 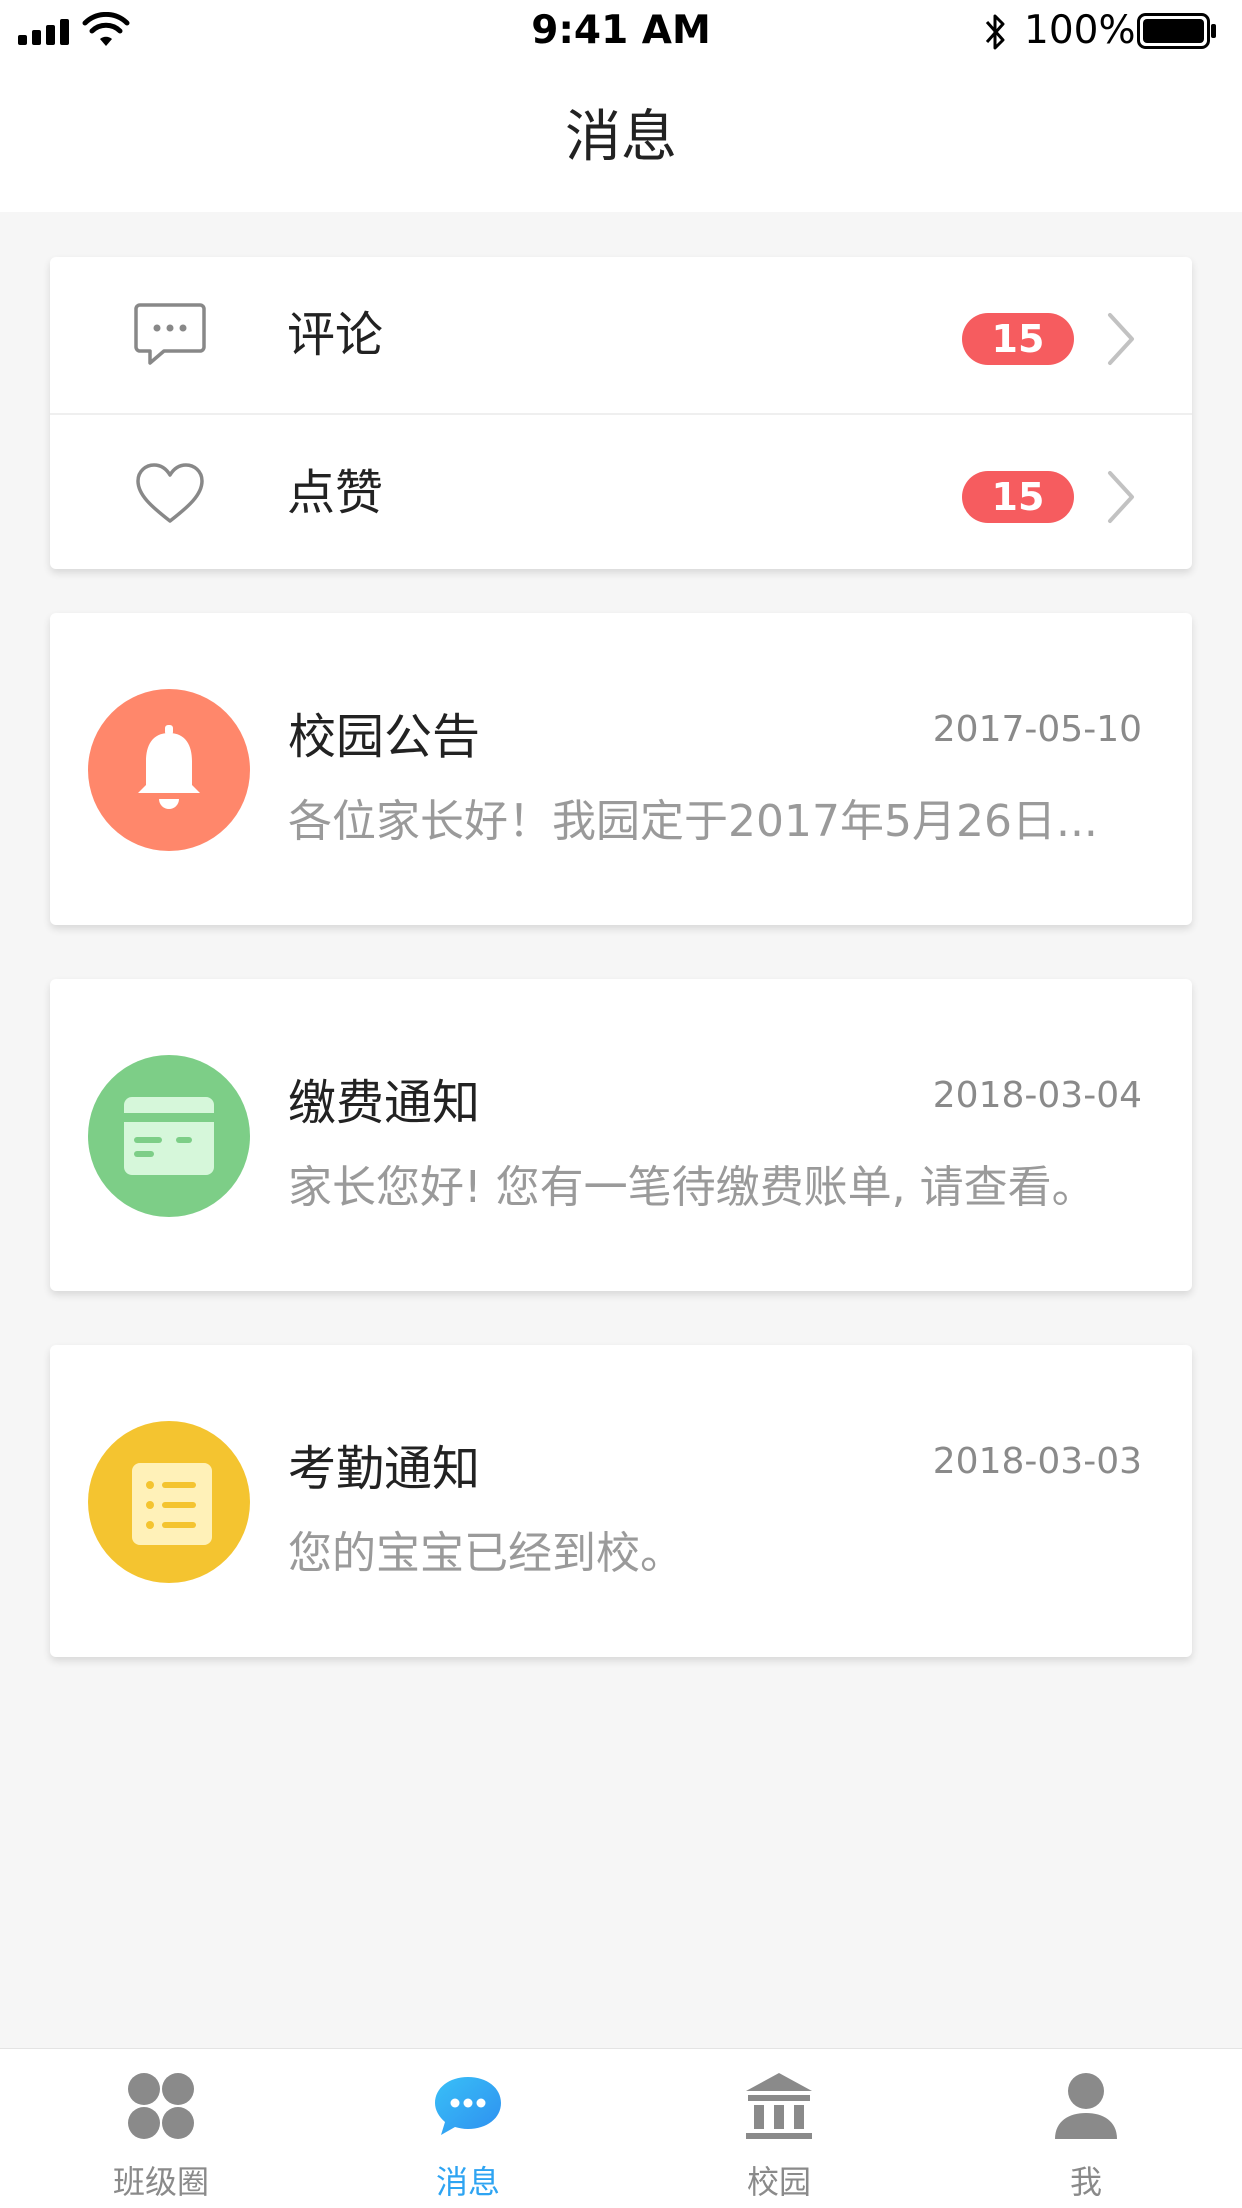 I want to click on notice-date: 2017-05-10, so click(x=1037, y=729).